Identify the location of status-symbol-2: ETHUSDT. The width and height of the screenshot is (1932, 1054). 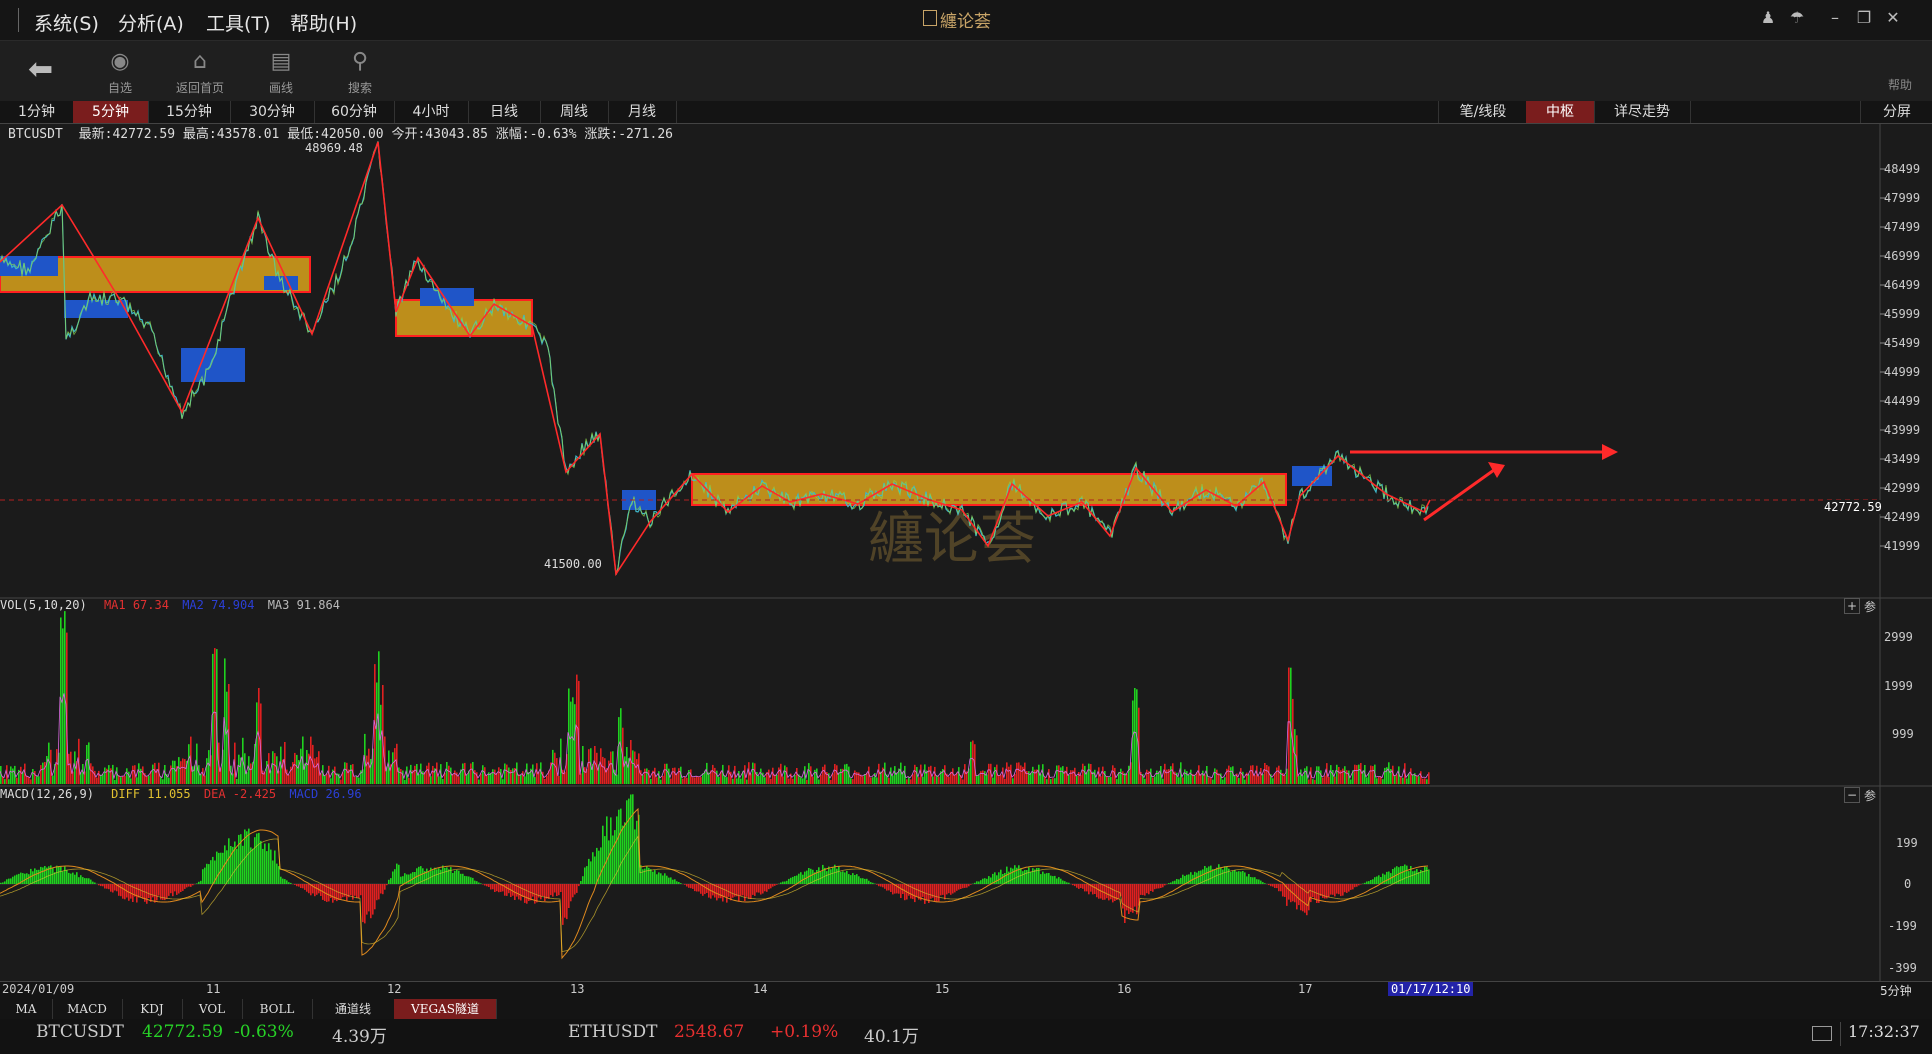
(613, 1032).